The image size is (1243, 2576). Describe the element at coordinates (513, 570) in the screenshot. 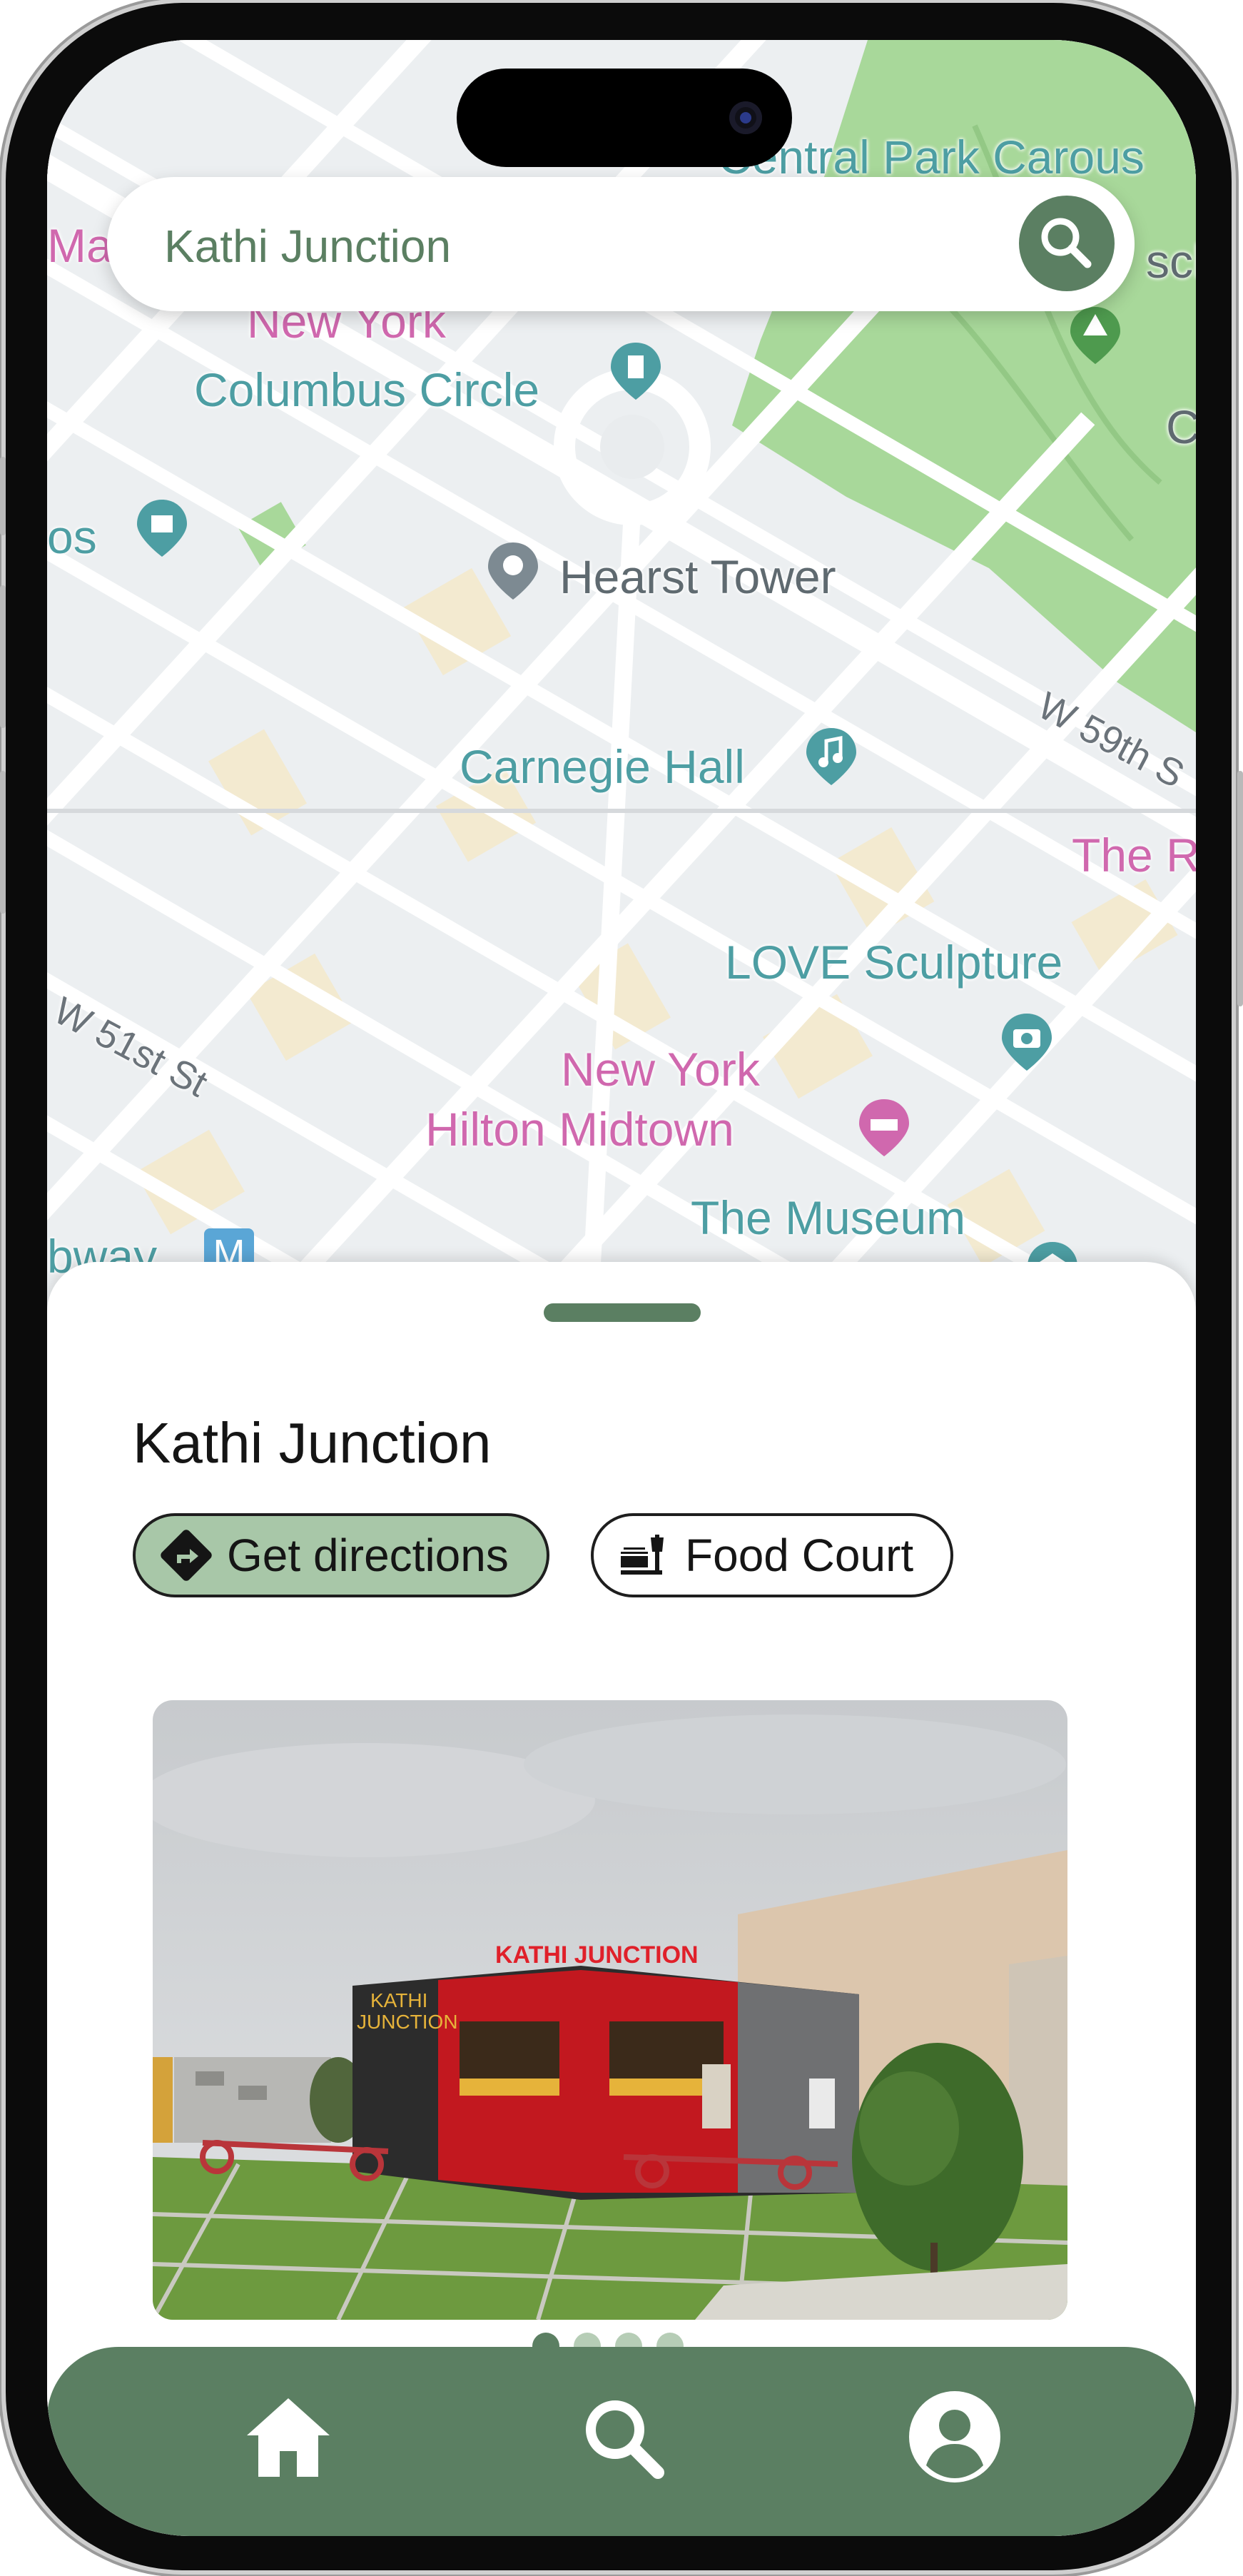

I see `hearst-tower-pin-icon` at that location.